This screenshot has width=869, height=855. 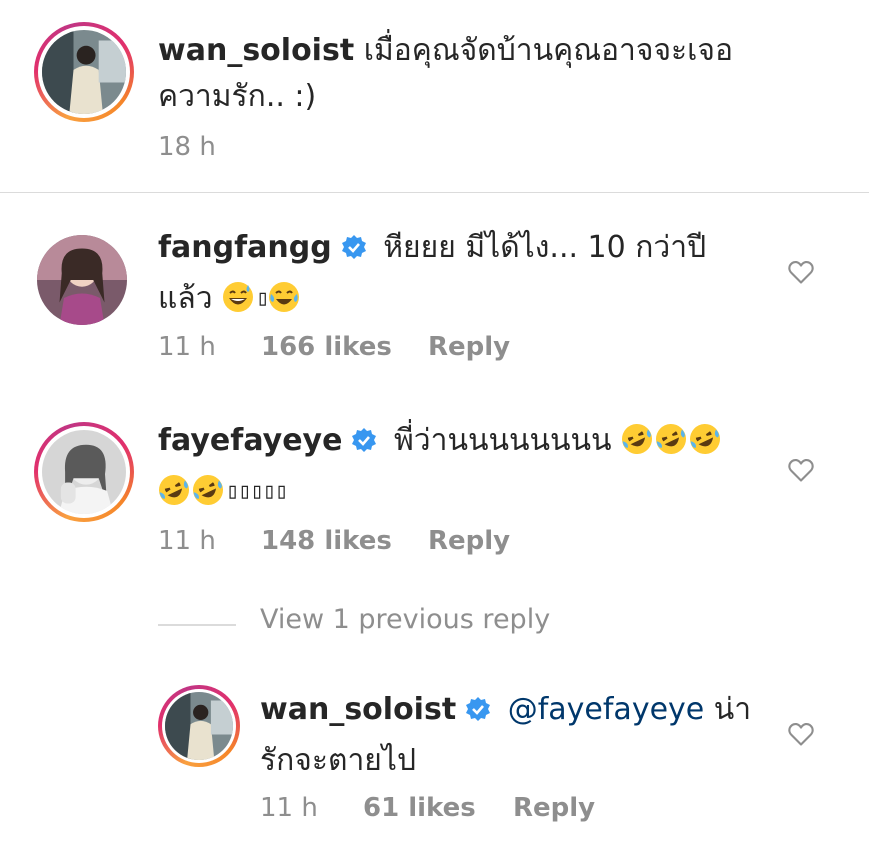 I want to click on likes-count: 61 likes, so click(x=438, y=808).